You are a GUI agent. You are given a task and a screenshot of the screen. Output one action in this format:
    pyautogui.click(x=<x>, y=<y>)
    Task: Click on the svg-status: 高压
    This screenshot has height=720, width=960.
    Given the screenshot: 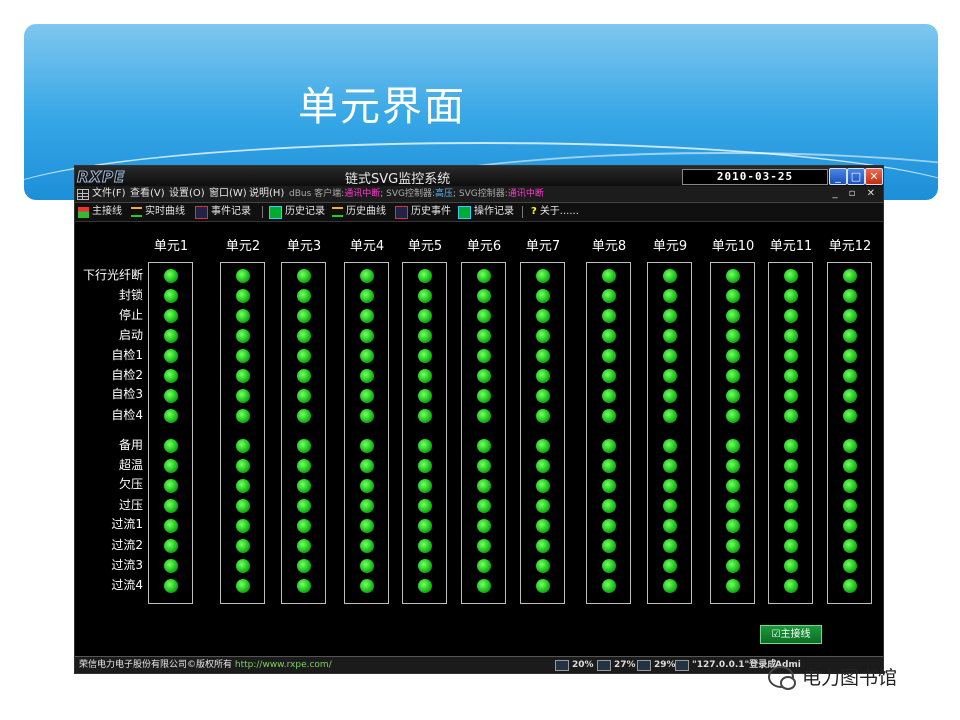 What is the action you would take?
    pyautogui.click(x=444, y=194)
    